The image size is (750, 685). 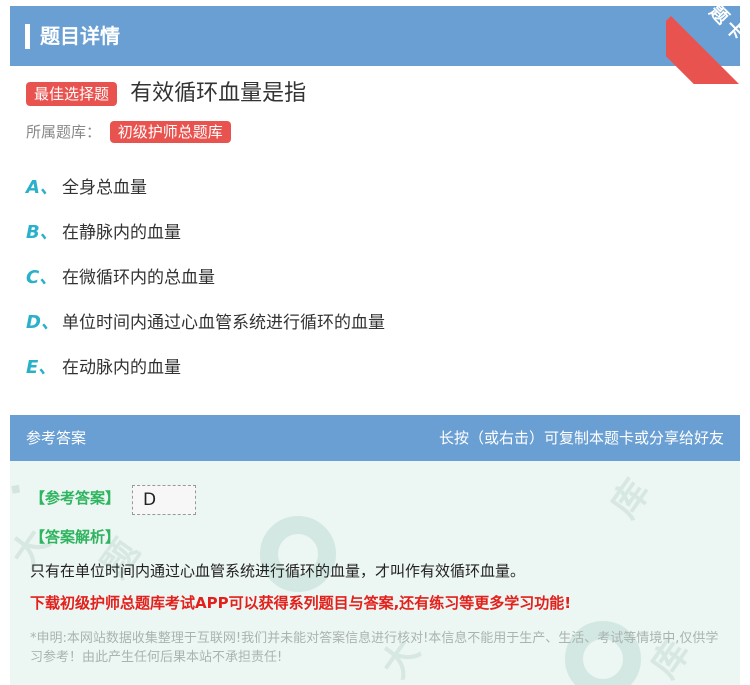 What do you see at coordinates (56, 438) in the screenshot?
I see `answer-section-title: 参考答案` at bounding box center [56, 438].